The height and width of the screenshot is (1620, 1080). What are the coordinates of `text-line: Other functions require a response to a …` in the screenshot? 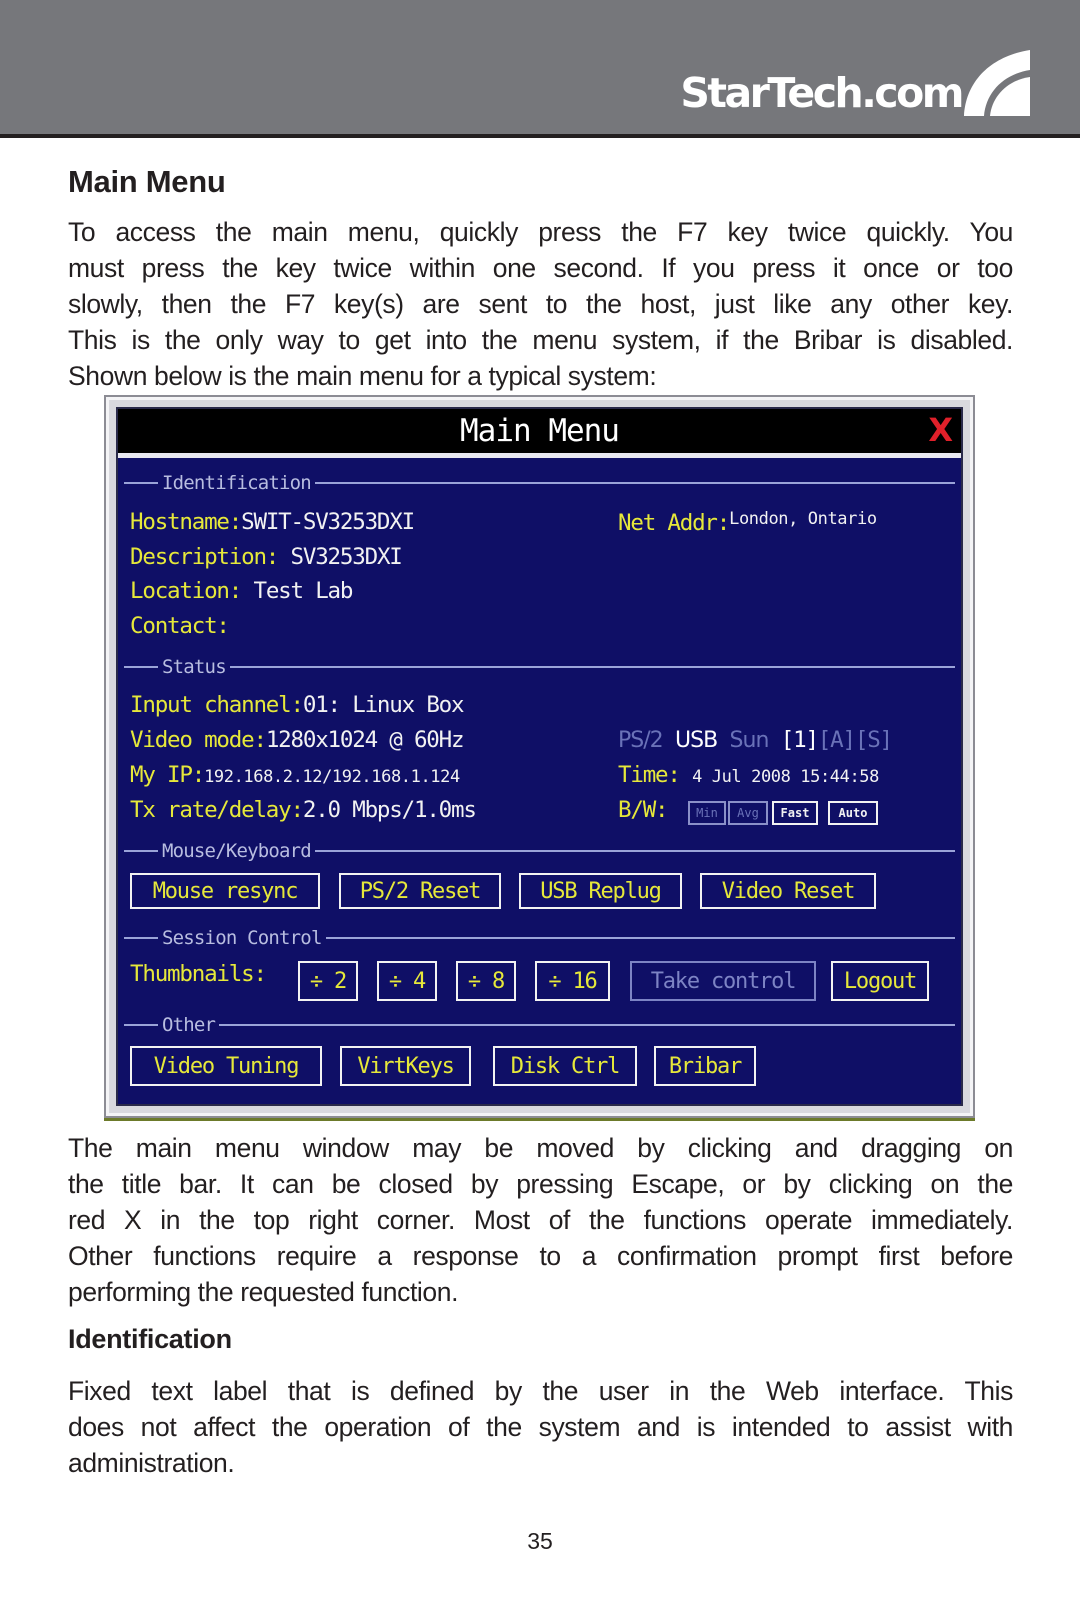 It's located at (540, 1256).